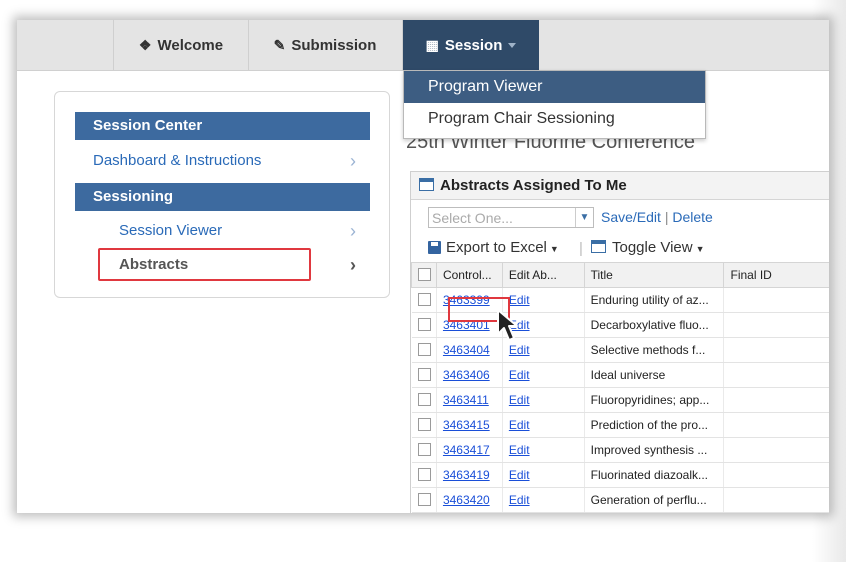  I want to click on grid-toolbar: Export to Excel ▼ | Toggle View ▼, so click(620, 248).